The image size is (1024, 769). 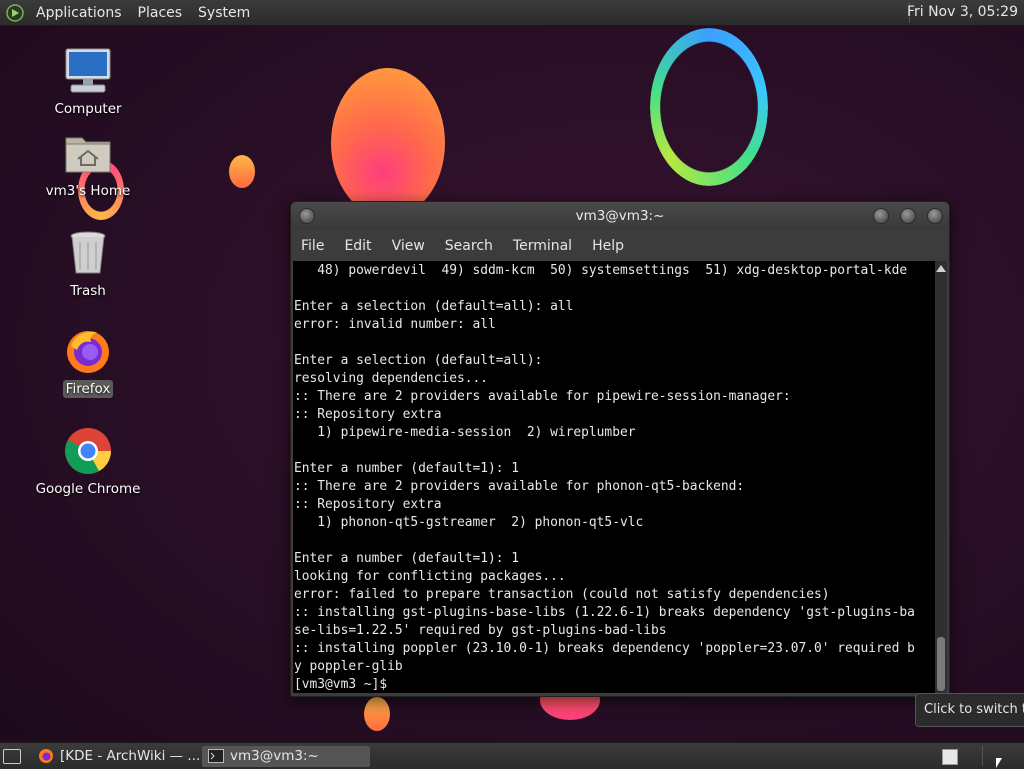 I want to click on taskbar-item-terminal: vm3@vm3:~, so click(x=286, y=756).